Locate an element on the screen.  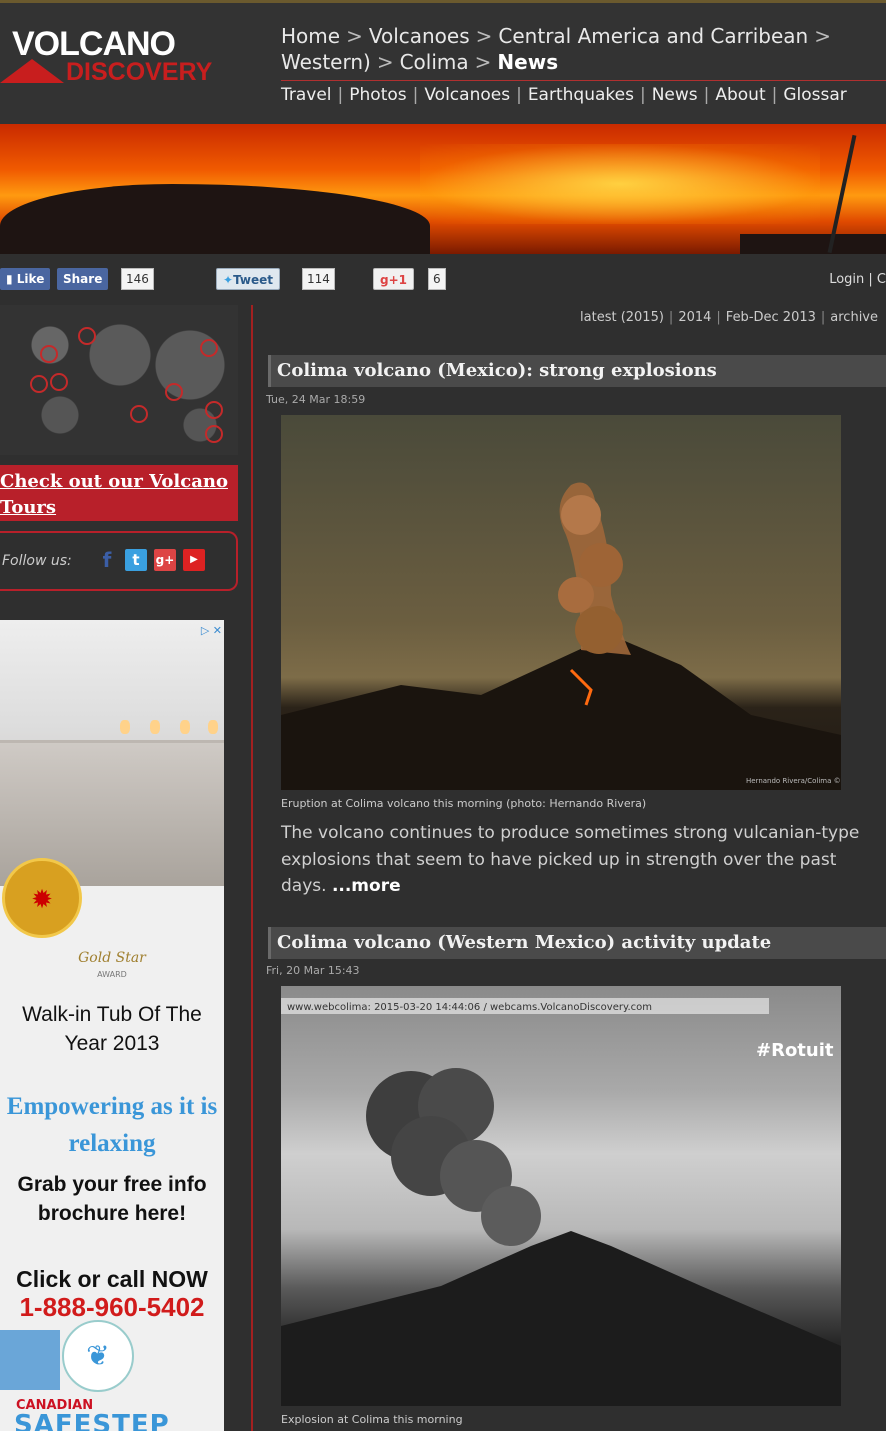
breadcrumb-colima: Colima is located at coordinates (434, 62).